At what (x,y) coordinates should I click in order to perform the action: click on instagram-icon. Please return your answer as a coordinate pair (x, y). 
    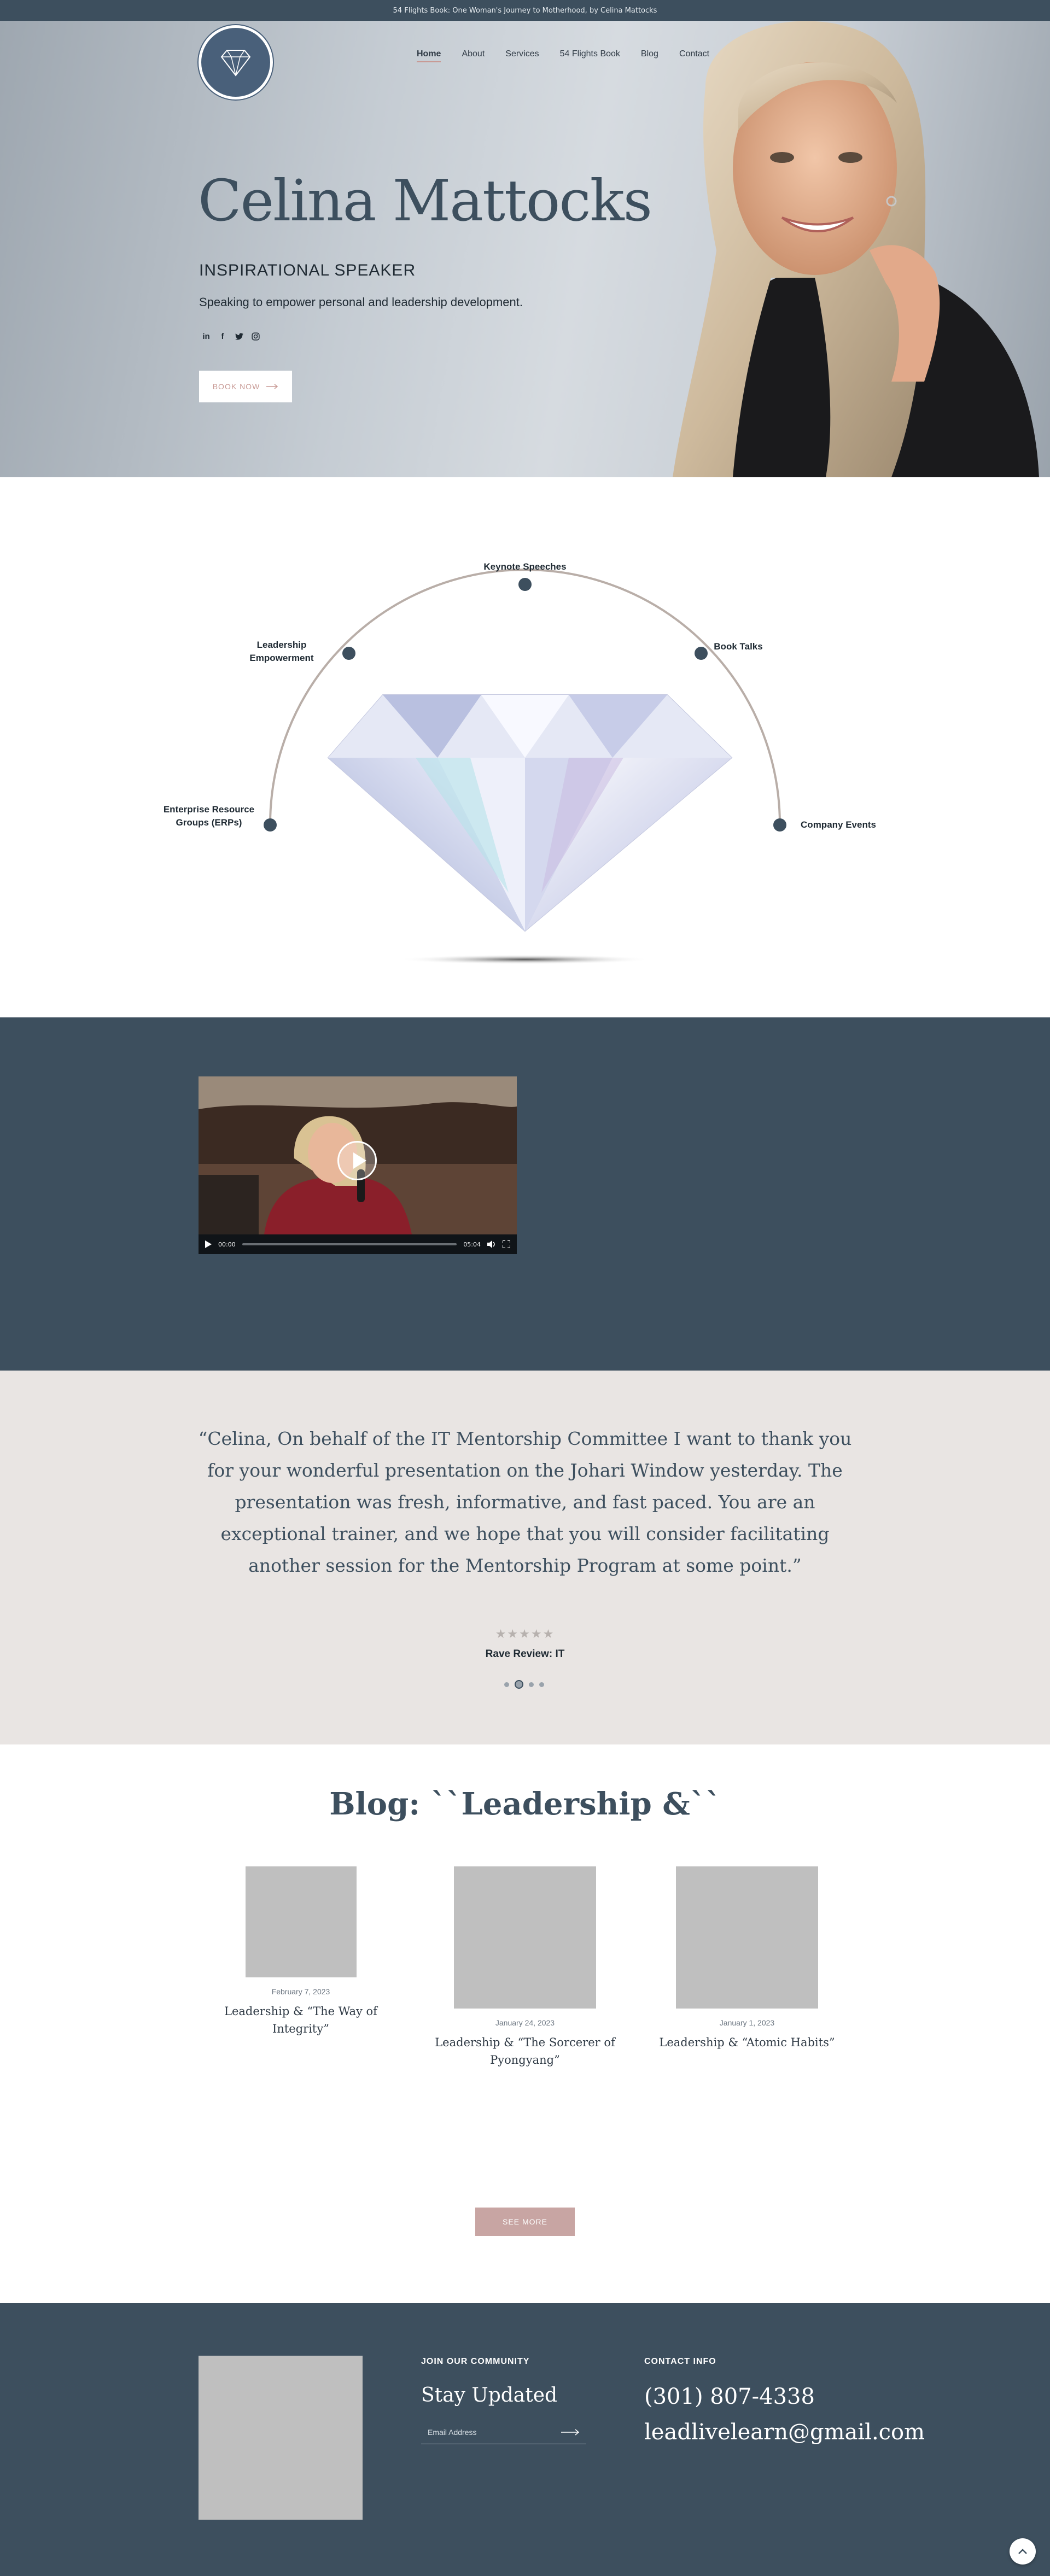
    Looking at the image, I should click on (255, 336).